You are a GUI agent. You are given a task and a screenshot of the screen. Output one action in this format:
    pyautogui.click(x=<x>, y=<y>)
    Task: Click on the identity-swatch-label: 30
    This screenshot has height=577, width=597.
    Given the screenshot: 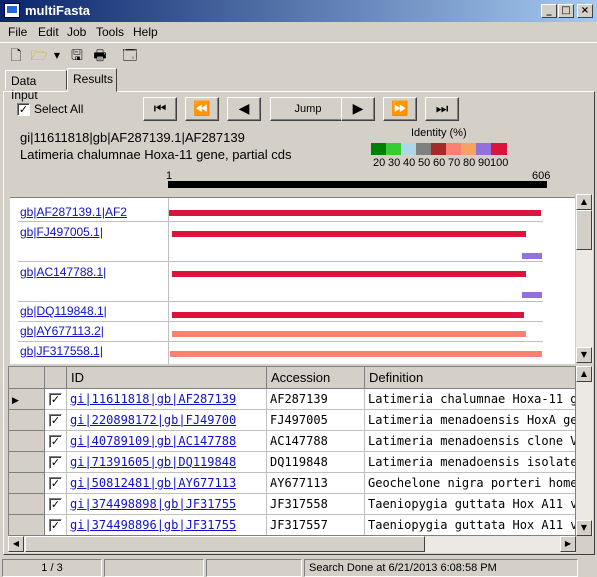 What is the action you would take?
    pyautogui.click(x=394, y=163)
    